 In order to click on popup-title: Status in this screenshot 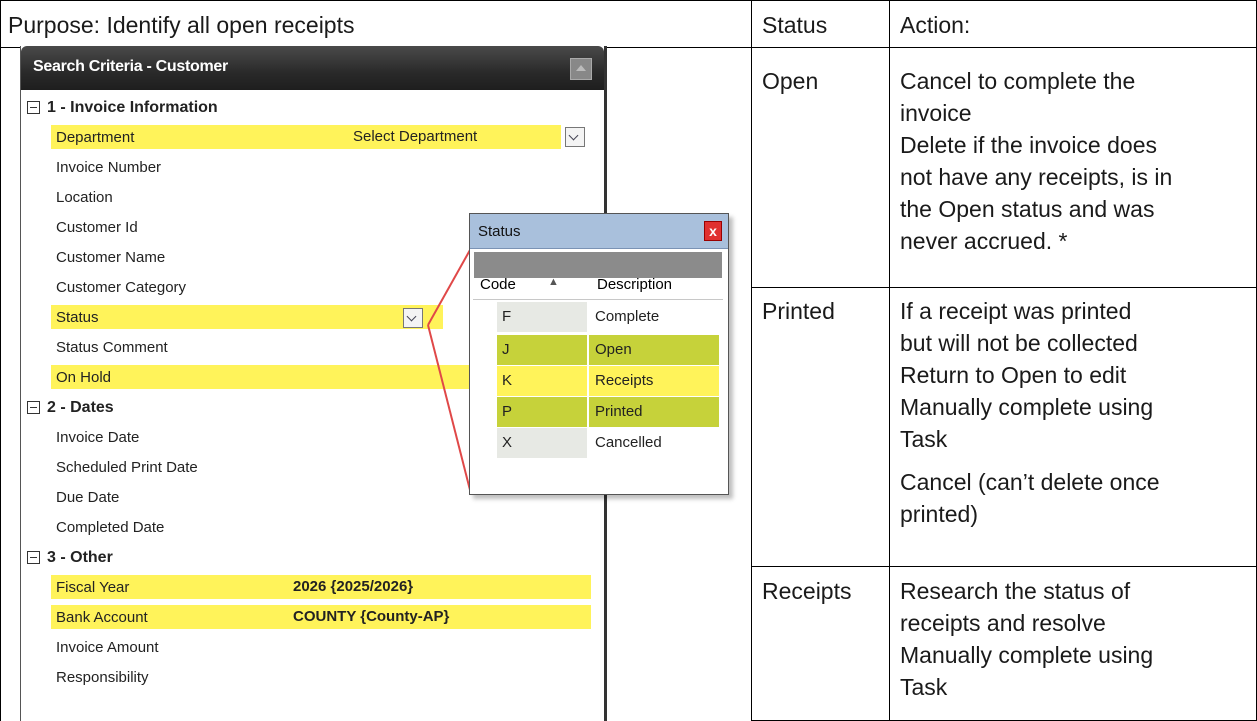, I will do `click(499, 231)`.